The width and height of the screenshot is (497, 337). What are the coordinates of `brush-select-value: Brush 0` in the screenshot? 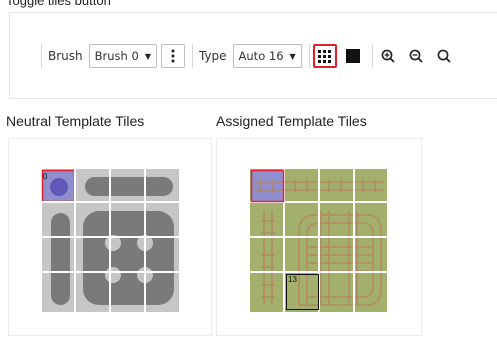 It's located at (116, 56).